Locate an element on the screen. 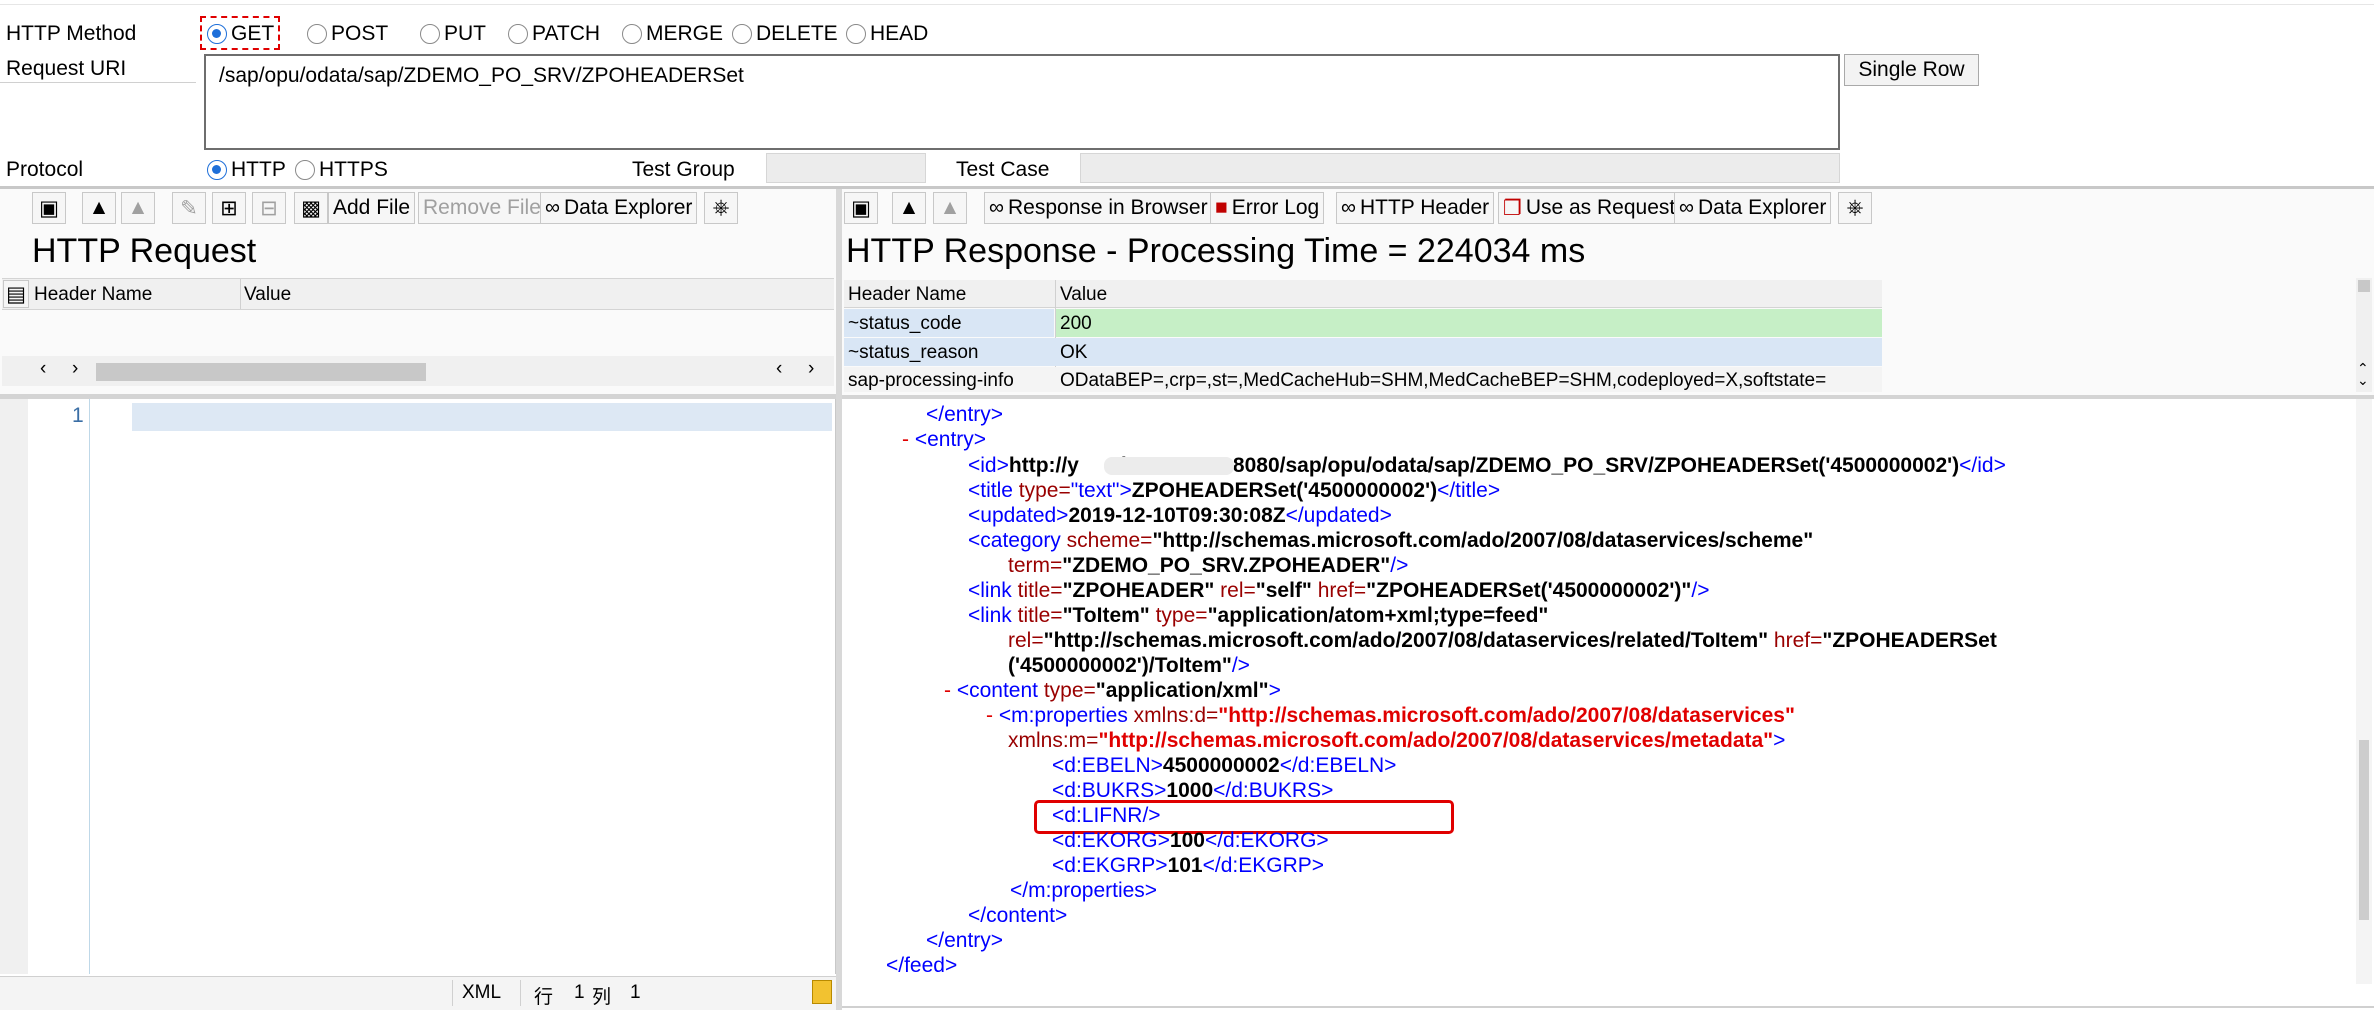 This screenshot has height=1012, width=2374. test-case-label: Test Case is located at coordinates (1003, 169).